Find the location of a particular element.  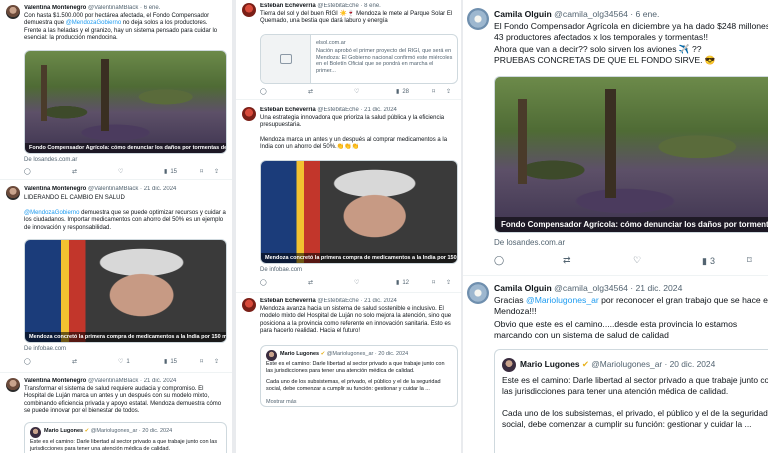

heart-icon: ♡ is located at coordinates (121, 172).